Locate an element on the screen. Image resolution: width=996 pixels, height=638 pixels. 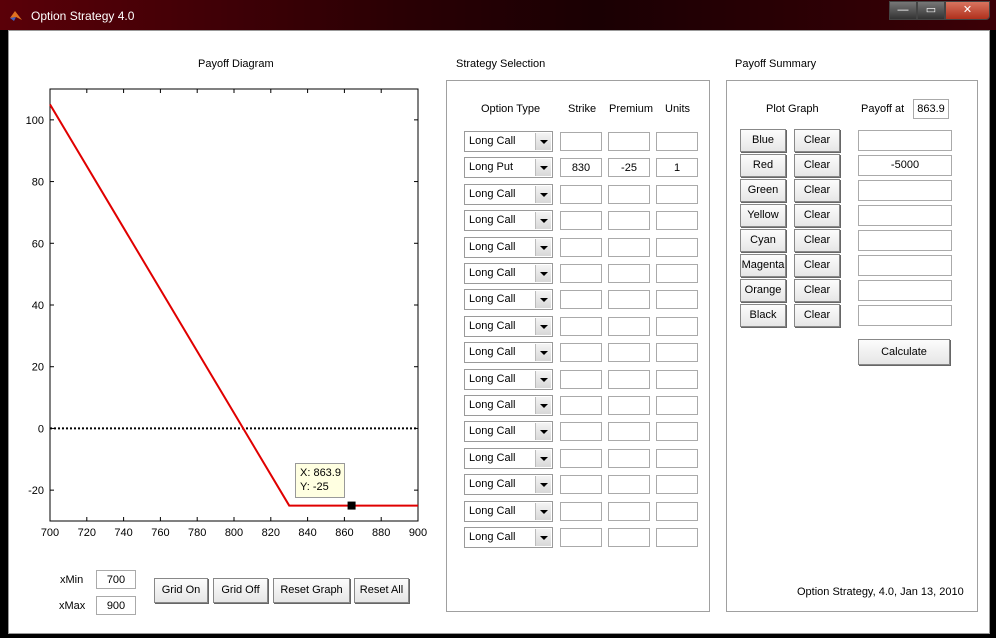
minimize-button: — is located at coordinates (903, 10).